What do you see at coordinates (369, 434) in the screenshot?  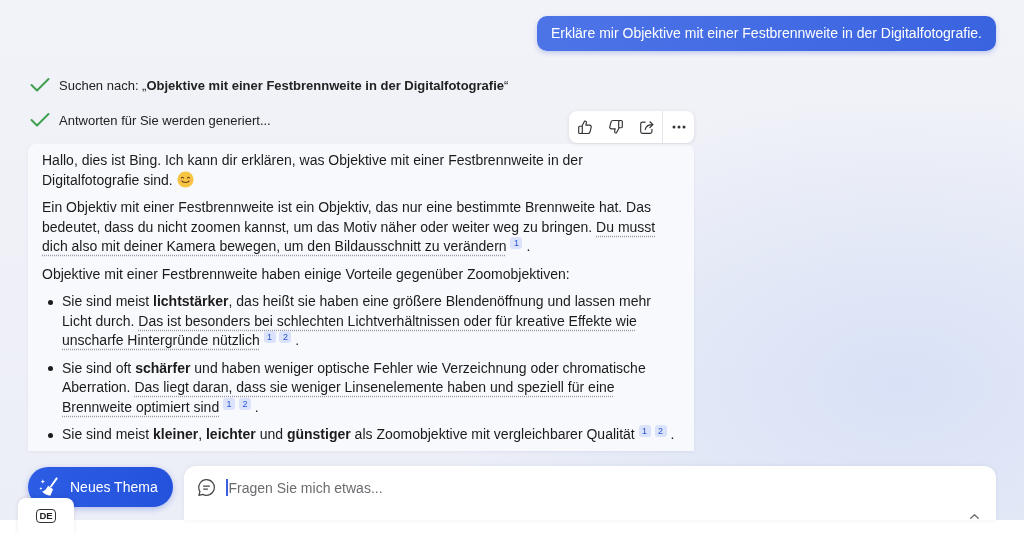 I see `list-item-text: Sie sind meist kleiner, leichter und günstiger als Zoomobjektive mit vergleichbarer Qualität 1 2 .` at bounding box center [369, 434].